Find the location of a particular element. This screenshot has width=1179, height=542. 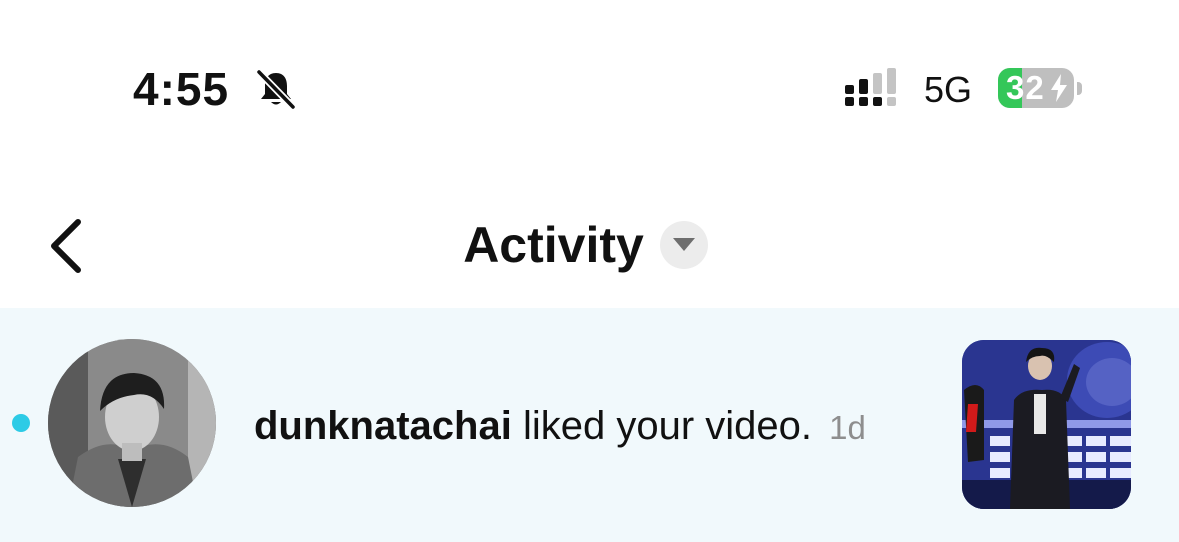

unread-indicator is located at coordinates (21, 423).